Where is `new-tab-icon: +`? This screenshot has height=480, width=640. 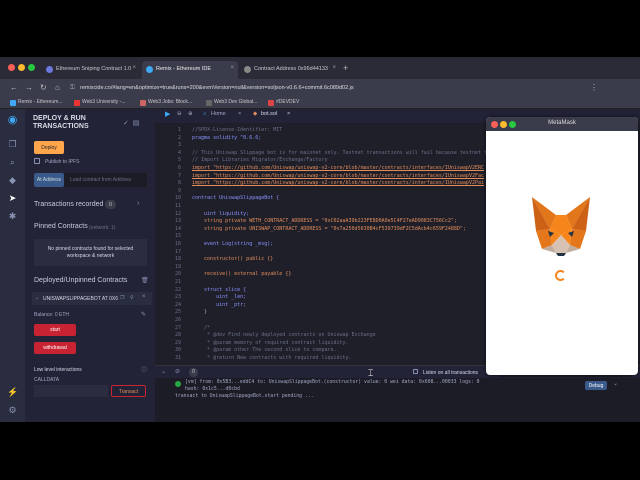
new-tab-icon: + is located at coordinates (345, 68).